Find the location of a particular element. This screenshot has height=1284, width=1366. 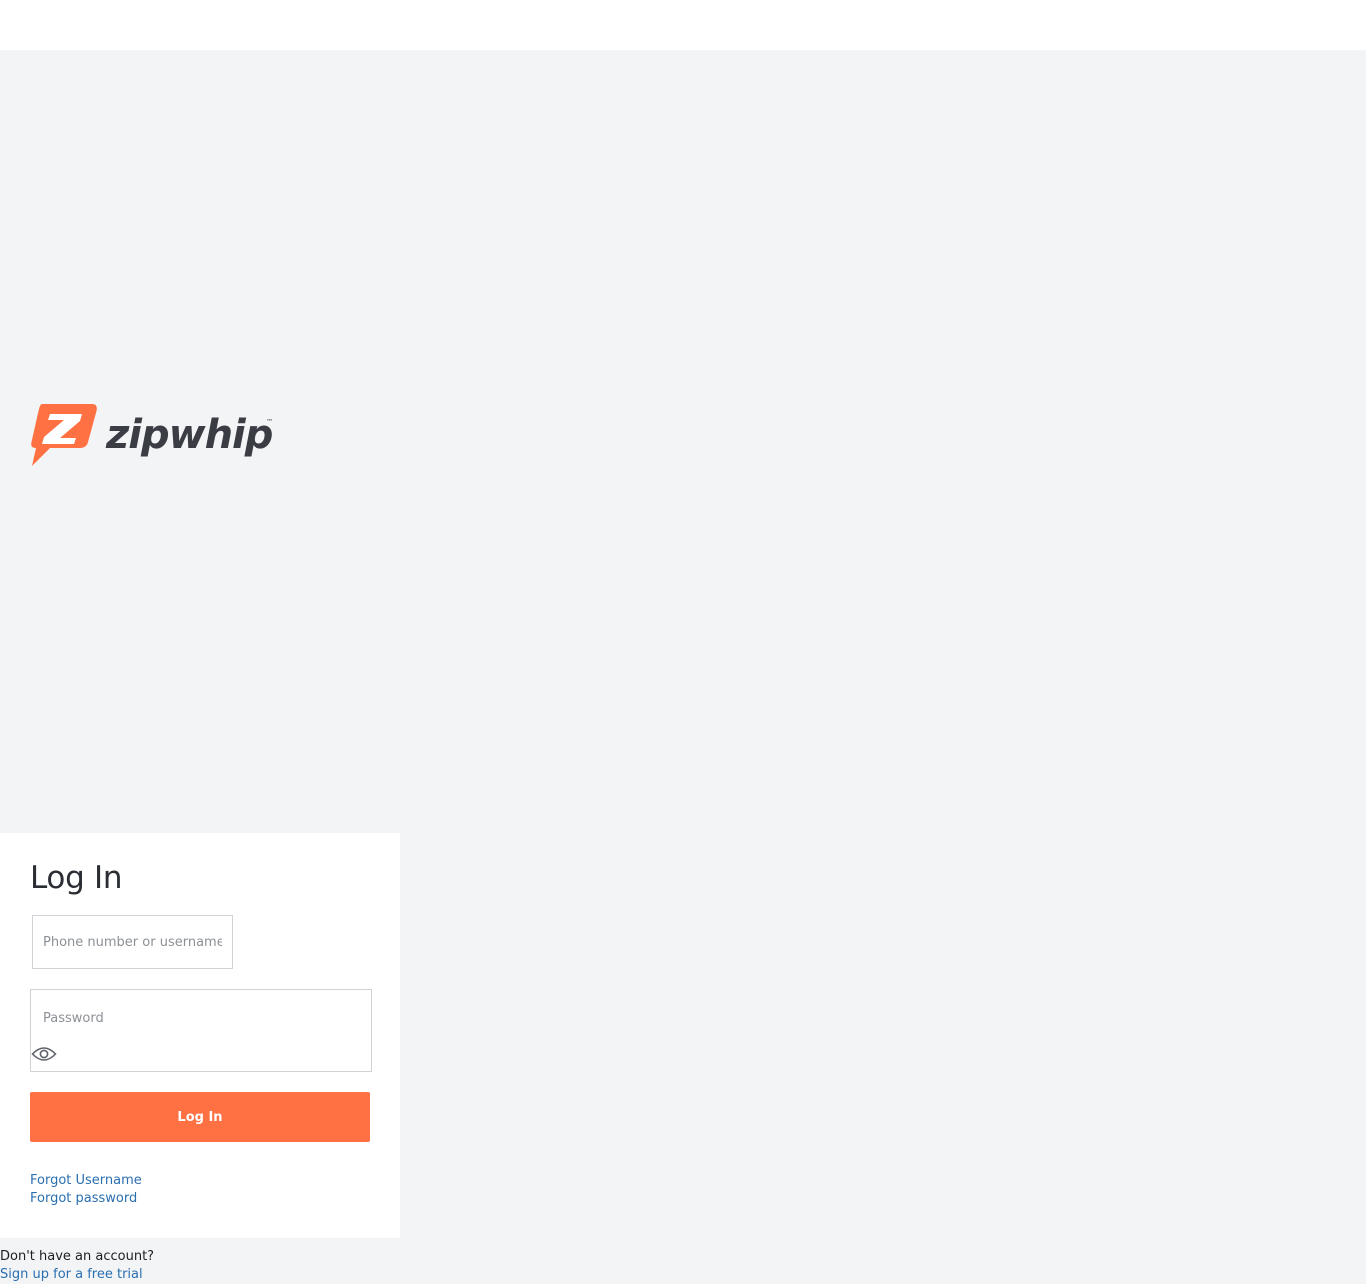

forgot-username-link: Forgot Username is located at coordinates (86, 1180).